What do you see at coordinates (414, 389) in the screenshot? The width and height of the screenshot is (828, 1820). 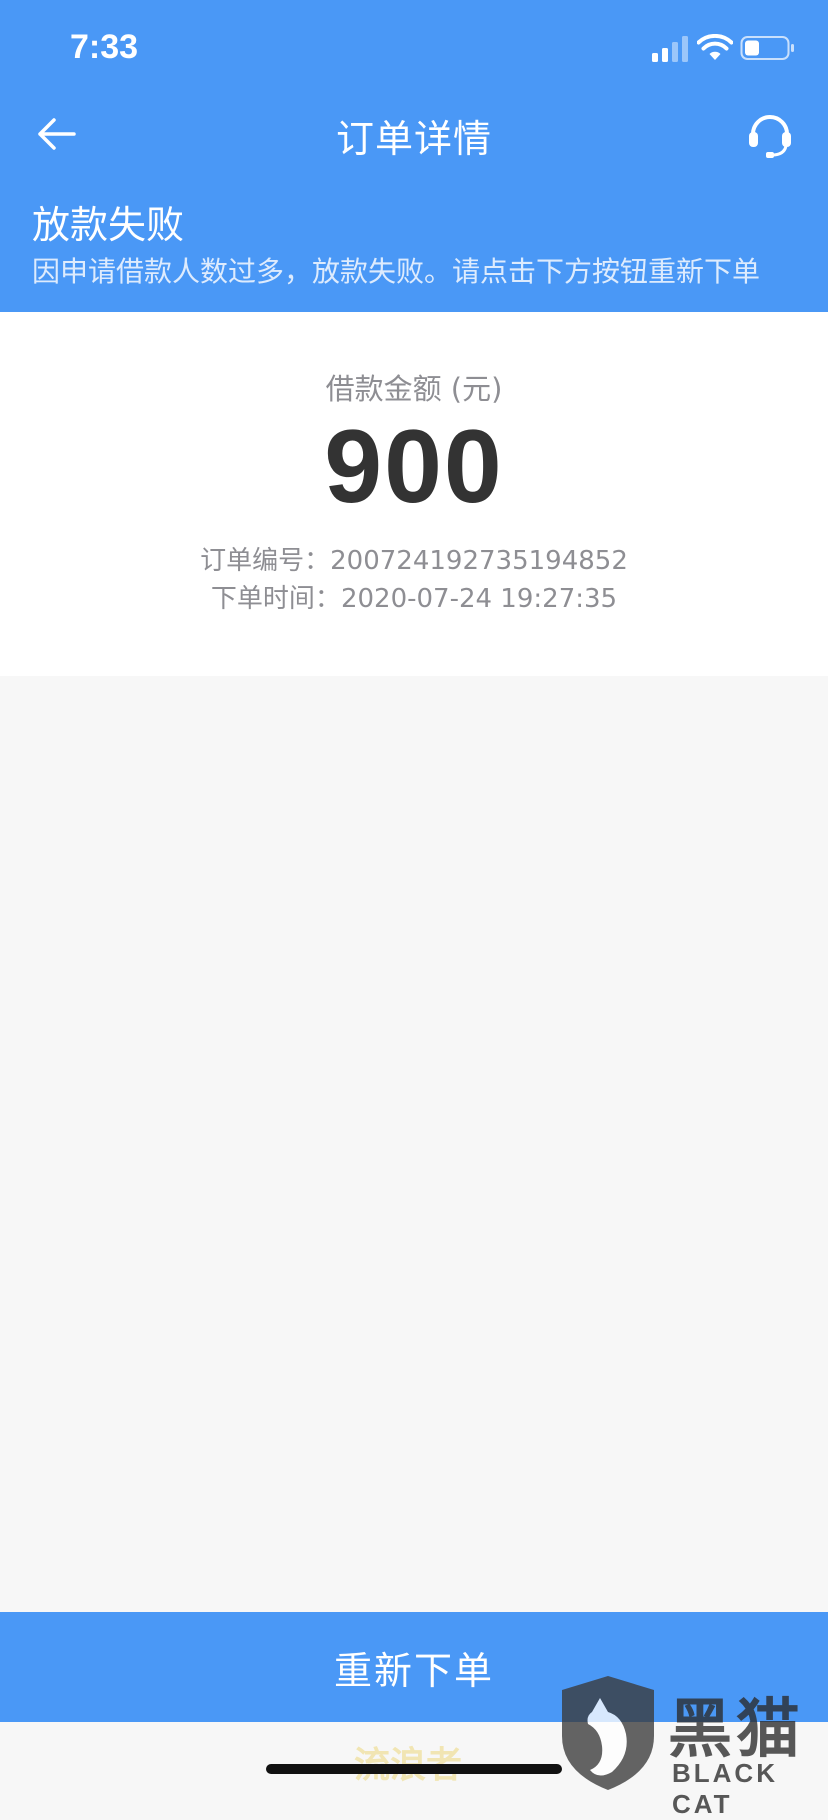 I see `loan-amount-label: 借款金额 (元)` at bounding box center [414, 389].